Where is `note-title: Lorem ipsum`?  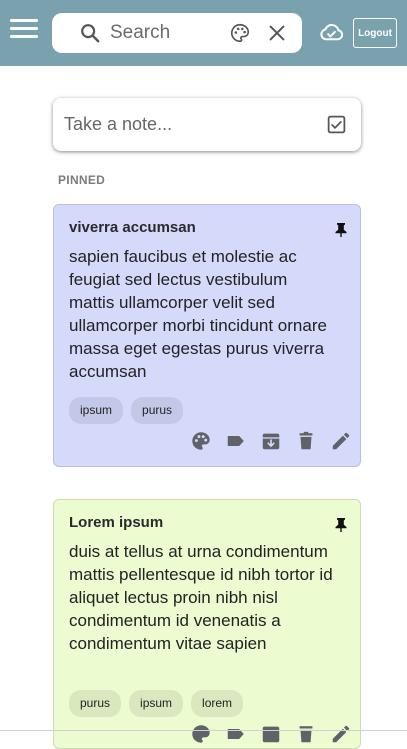
note-title: Lorem ipsum is located at coordinates (116, 522).